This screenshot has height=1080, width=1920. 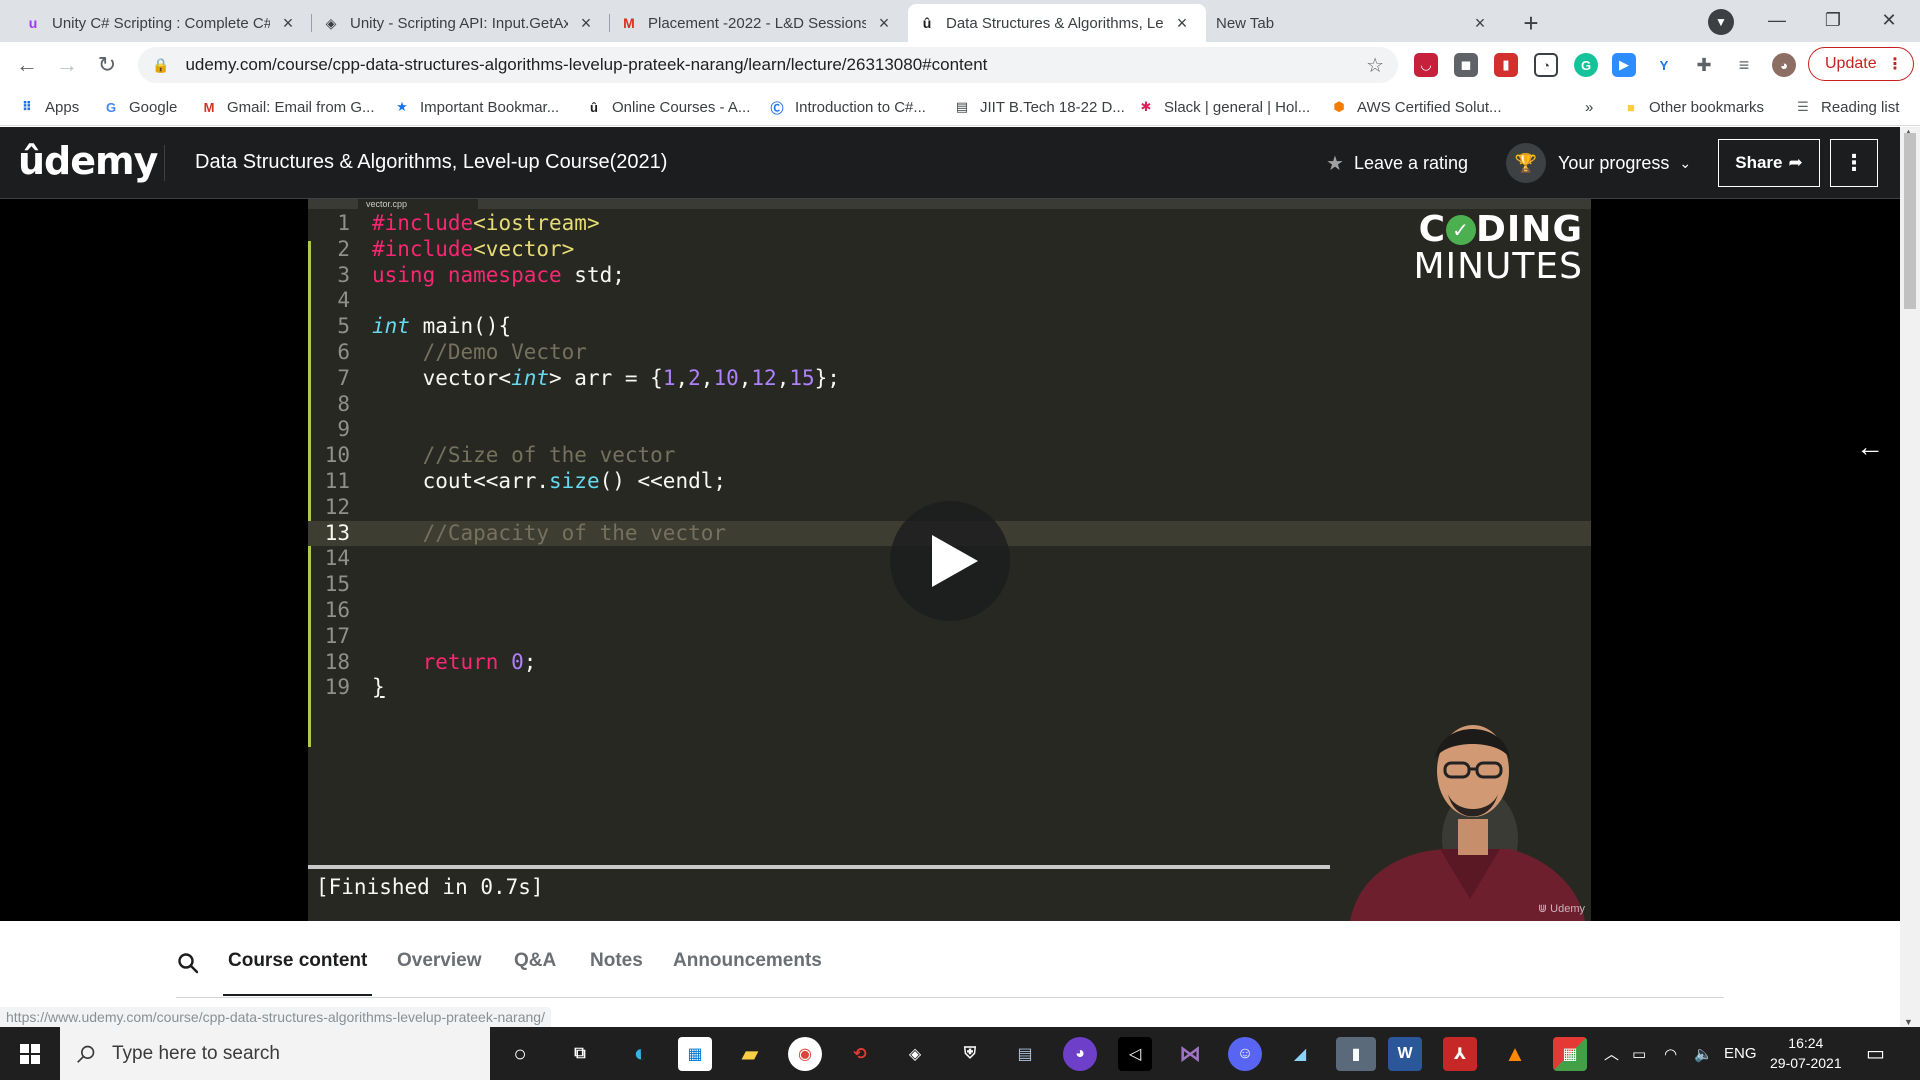 I want to click on bookmark-star-icon: ☆, so click(x=1375, y=65).